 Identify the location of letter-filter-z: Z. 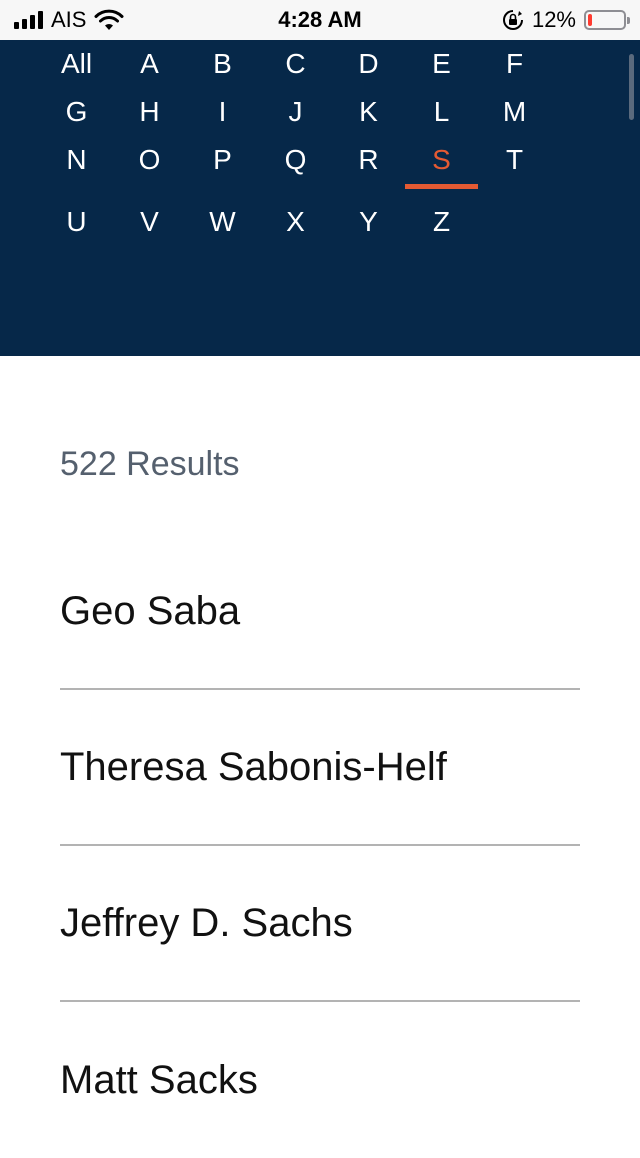
(441, 211).